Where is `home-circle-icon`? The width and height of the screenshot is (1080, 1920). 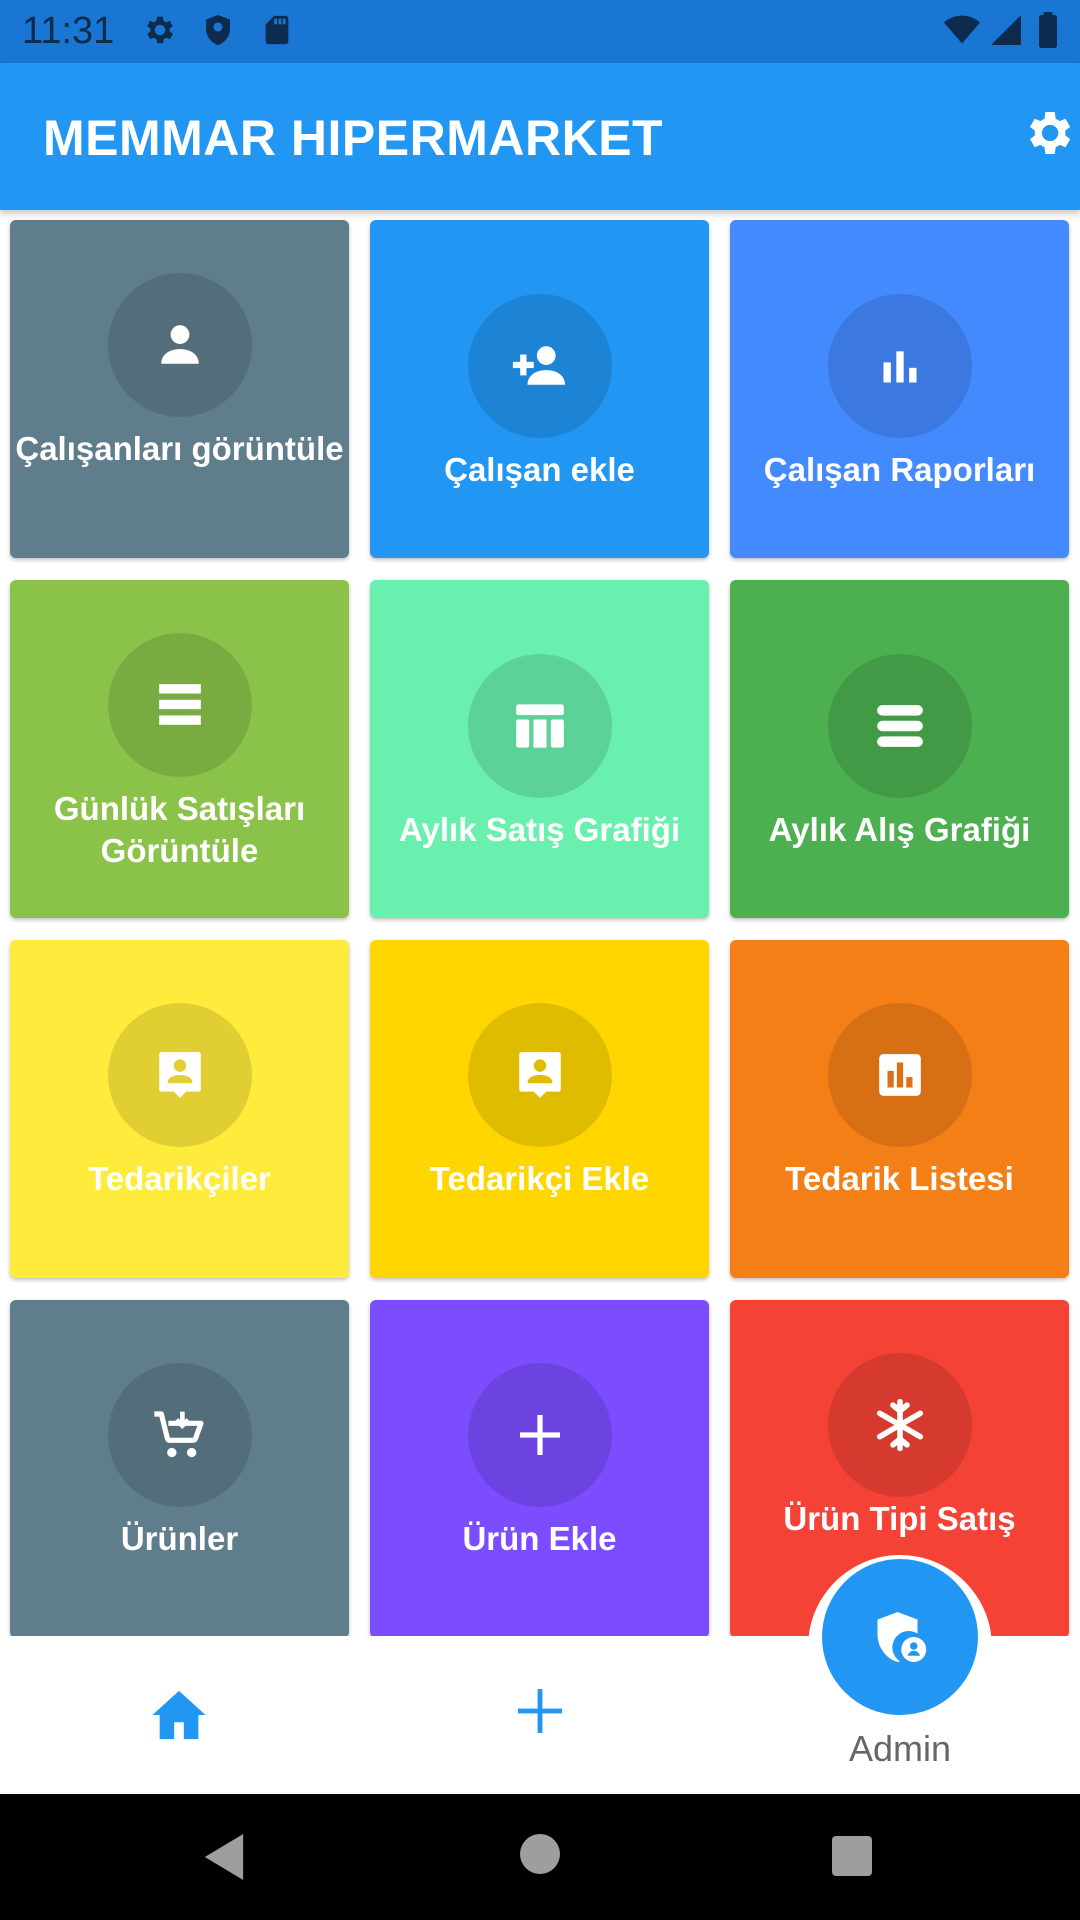 home-circle-icon is located at coordinates (540, 1856).